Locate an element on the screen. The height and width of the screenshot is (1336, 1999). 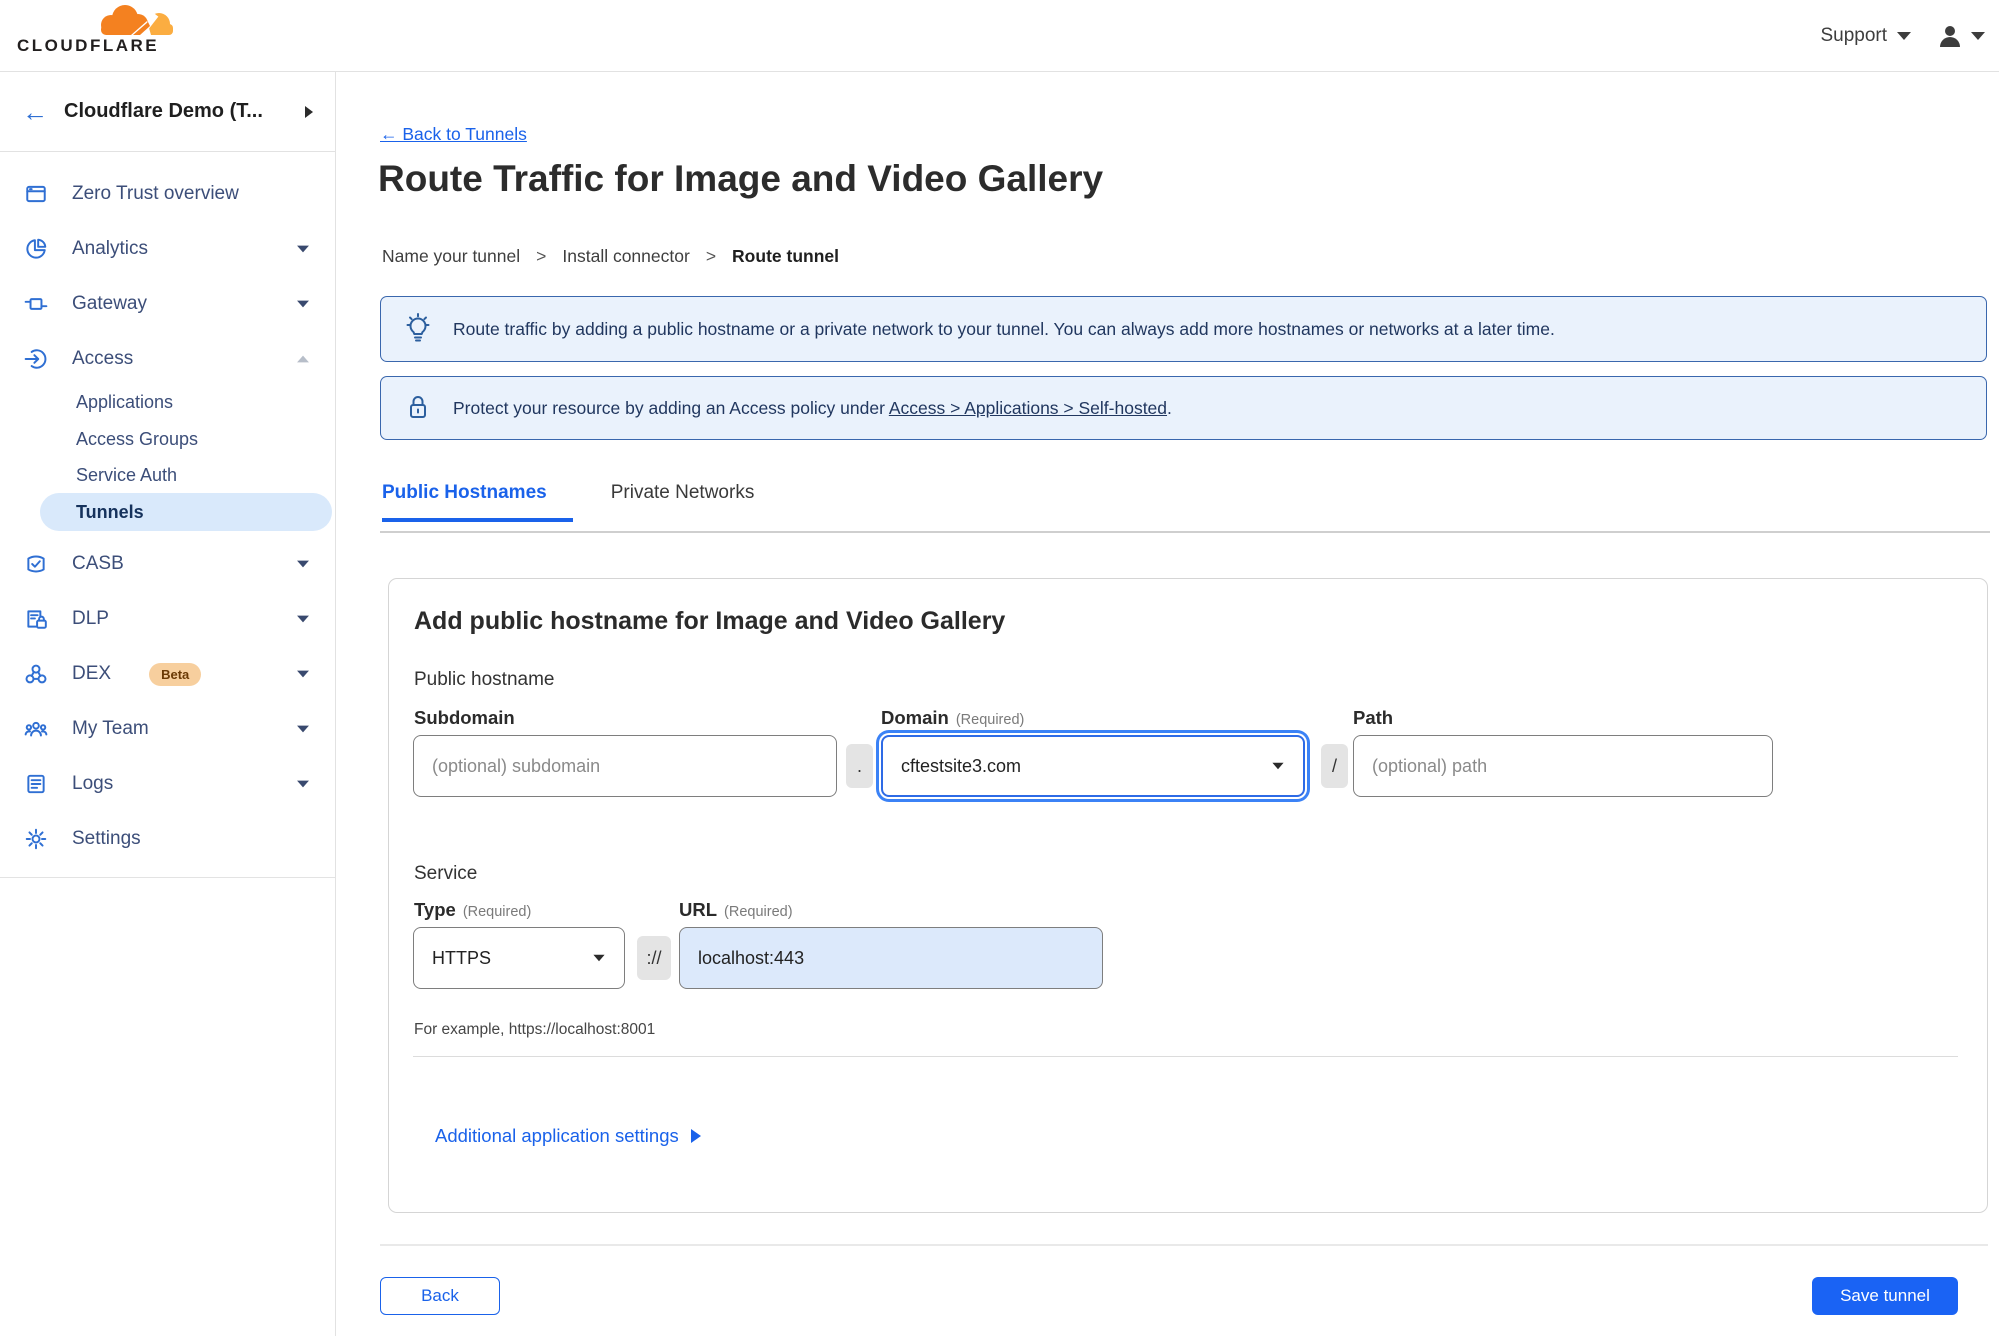
sidebar-item-logs: Logs is located at coordinates (168, 784).